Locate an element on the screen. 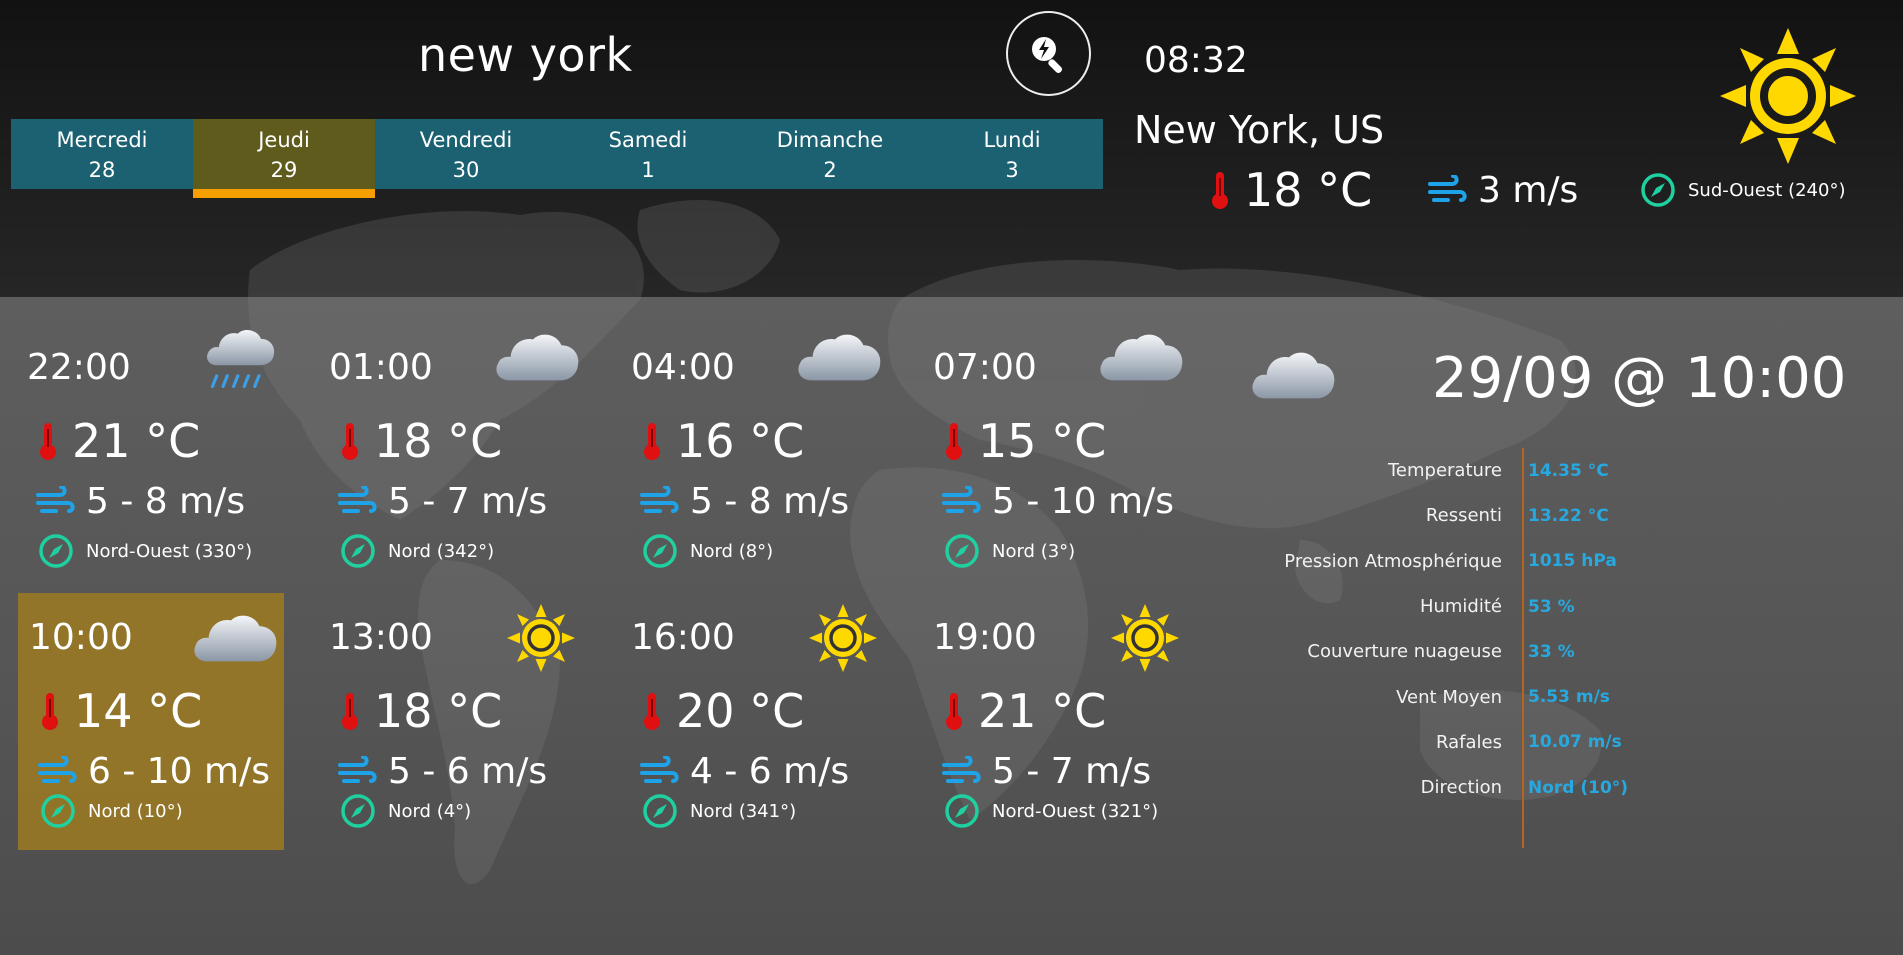 Image resolution: width=1903 pixels, height=955 pixels. detail-value: 53 % is located at coordinates (1551, 606).